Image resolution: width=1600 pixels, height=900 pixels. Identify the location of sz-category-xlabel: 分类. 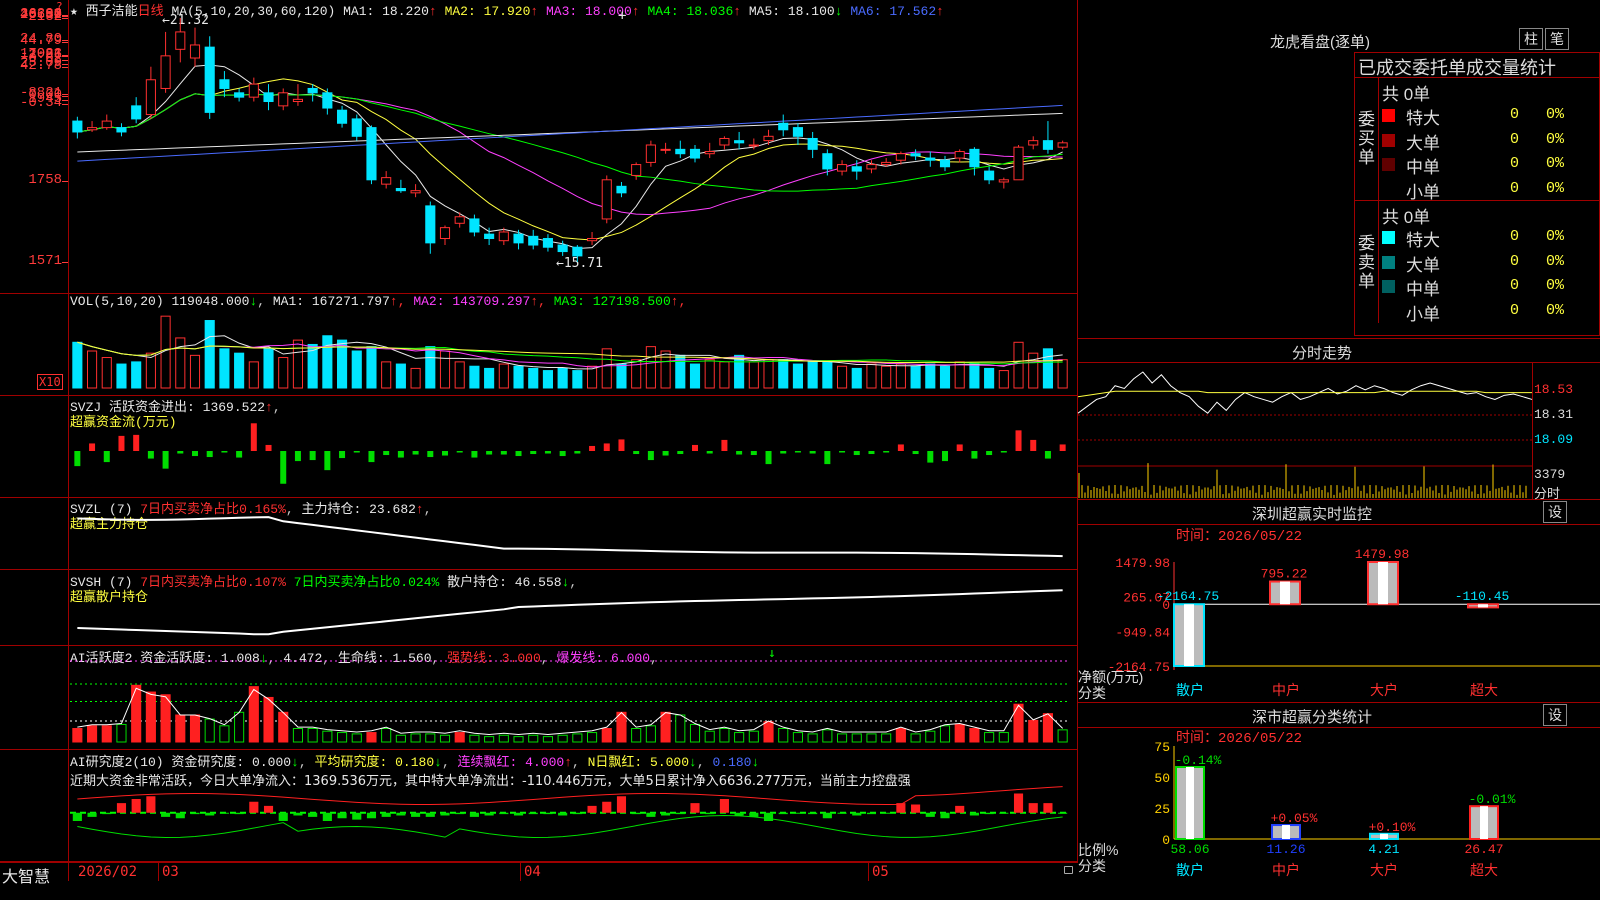
(1092, 866).